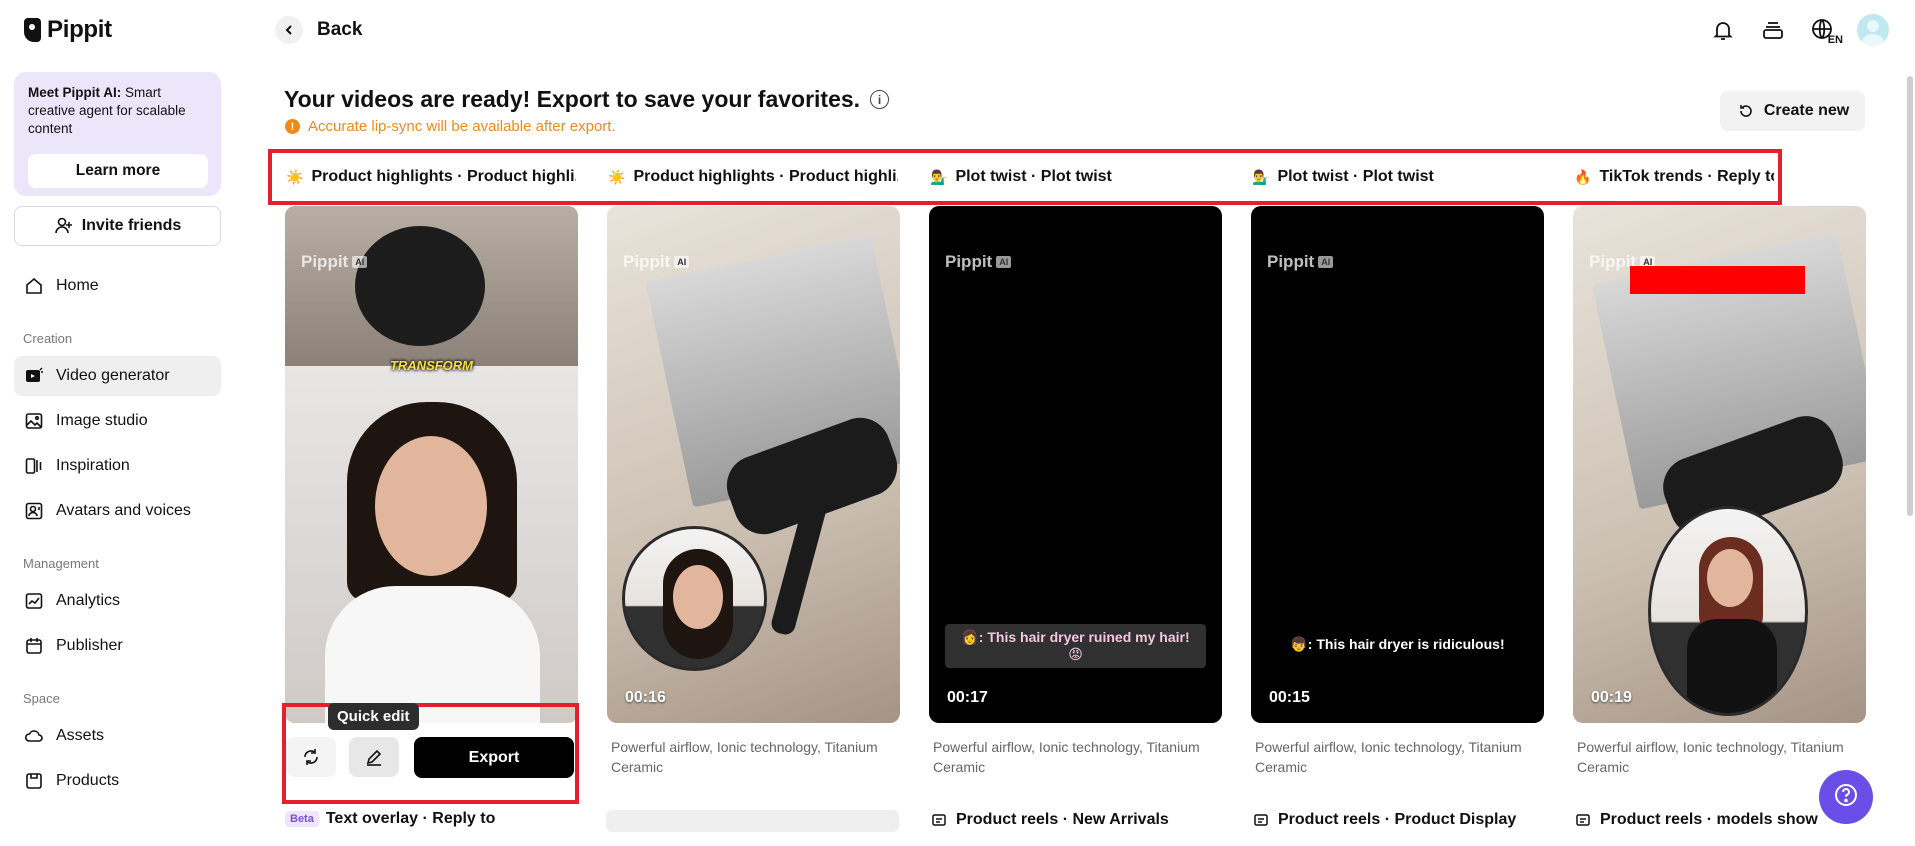  I want to click on next-template-label-1: Beta Text overlay · Reply to, so click(390, 819).